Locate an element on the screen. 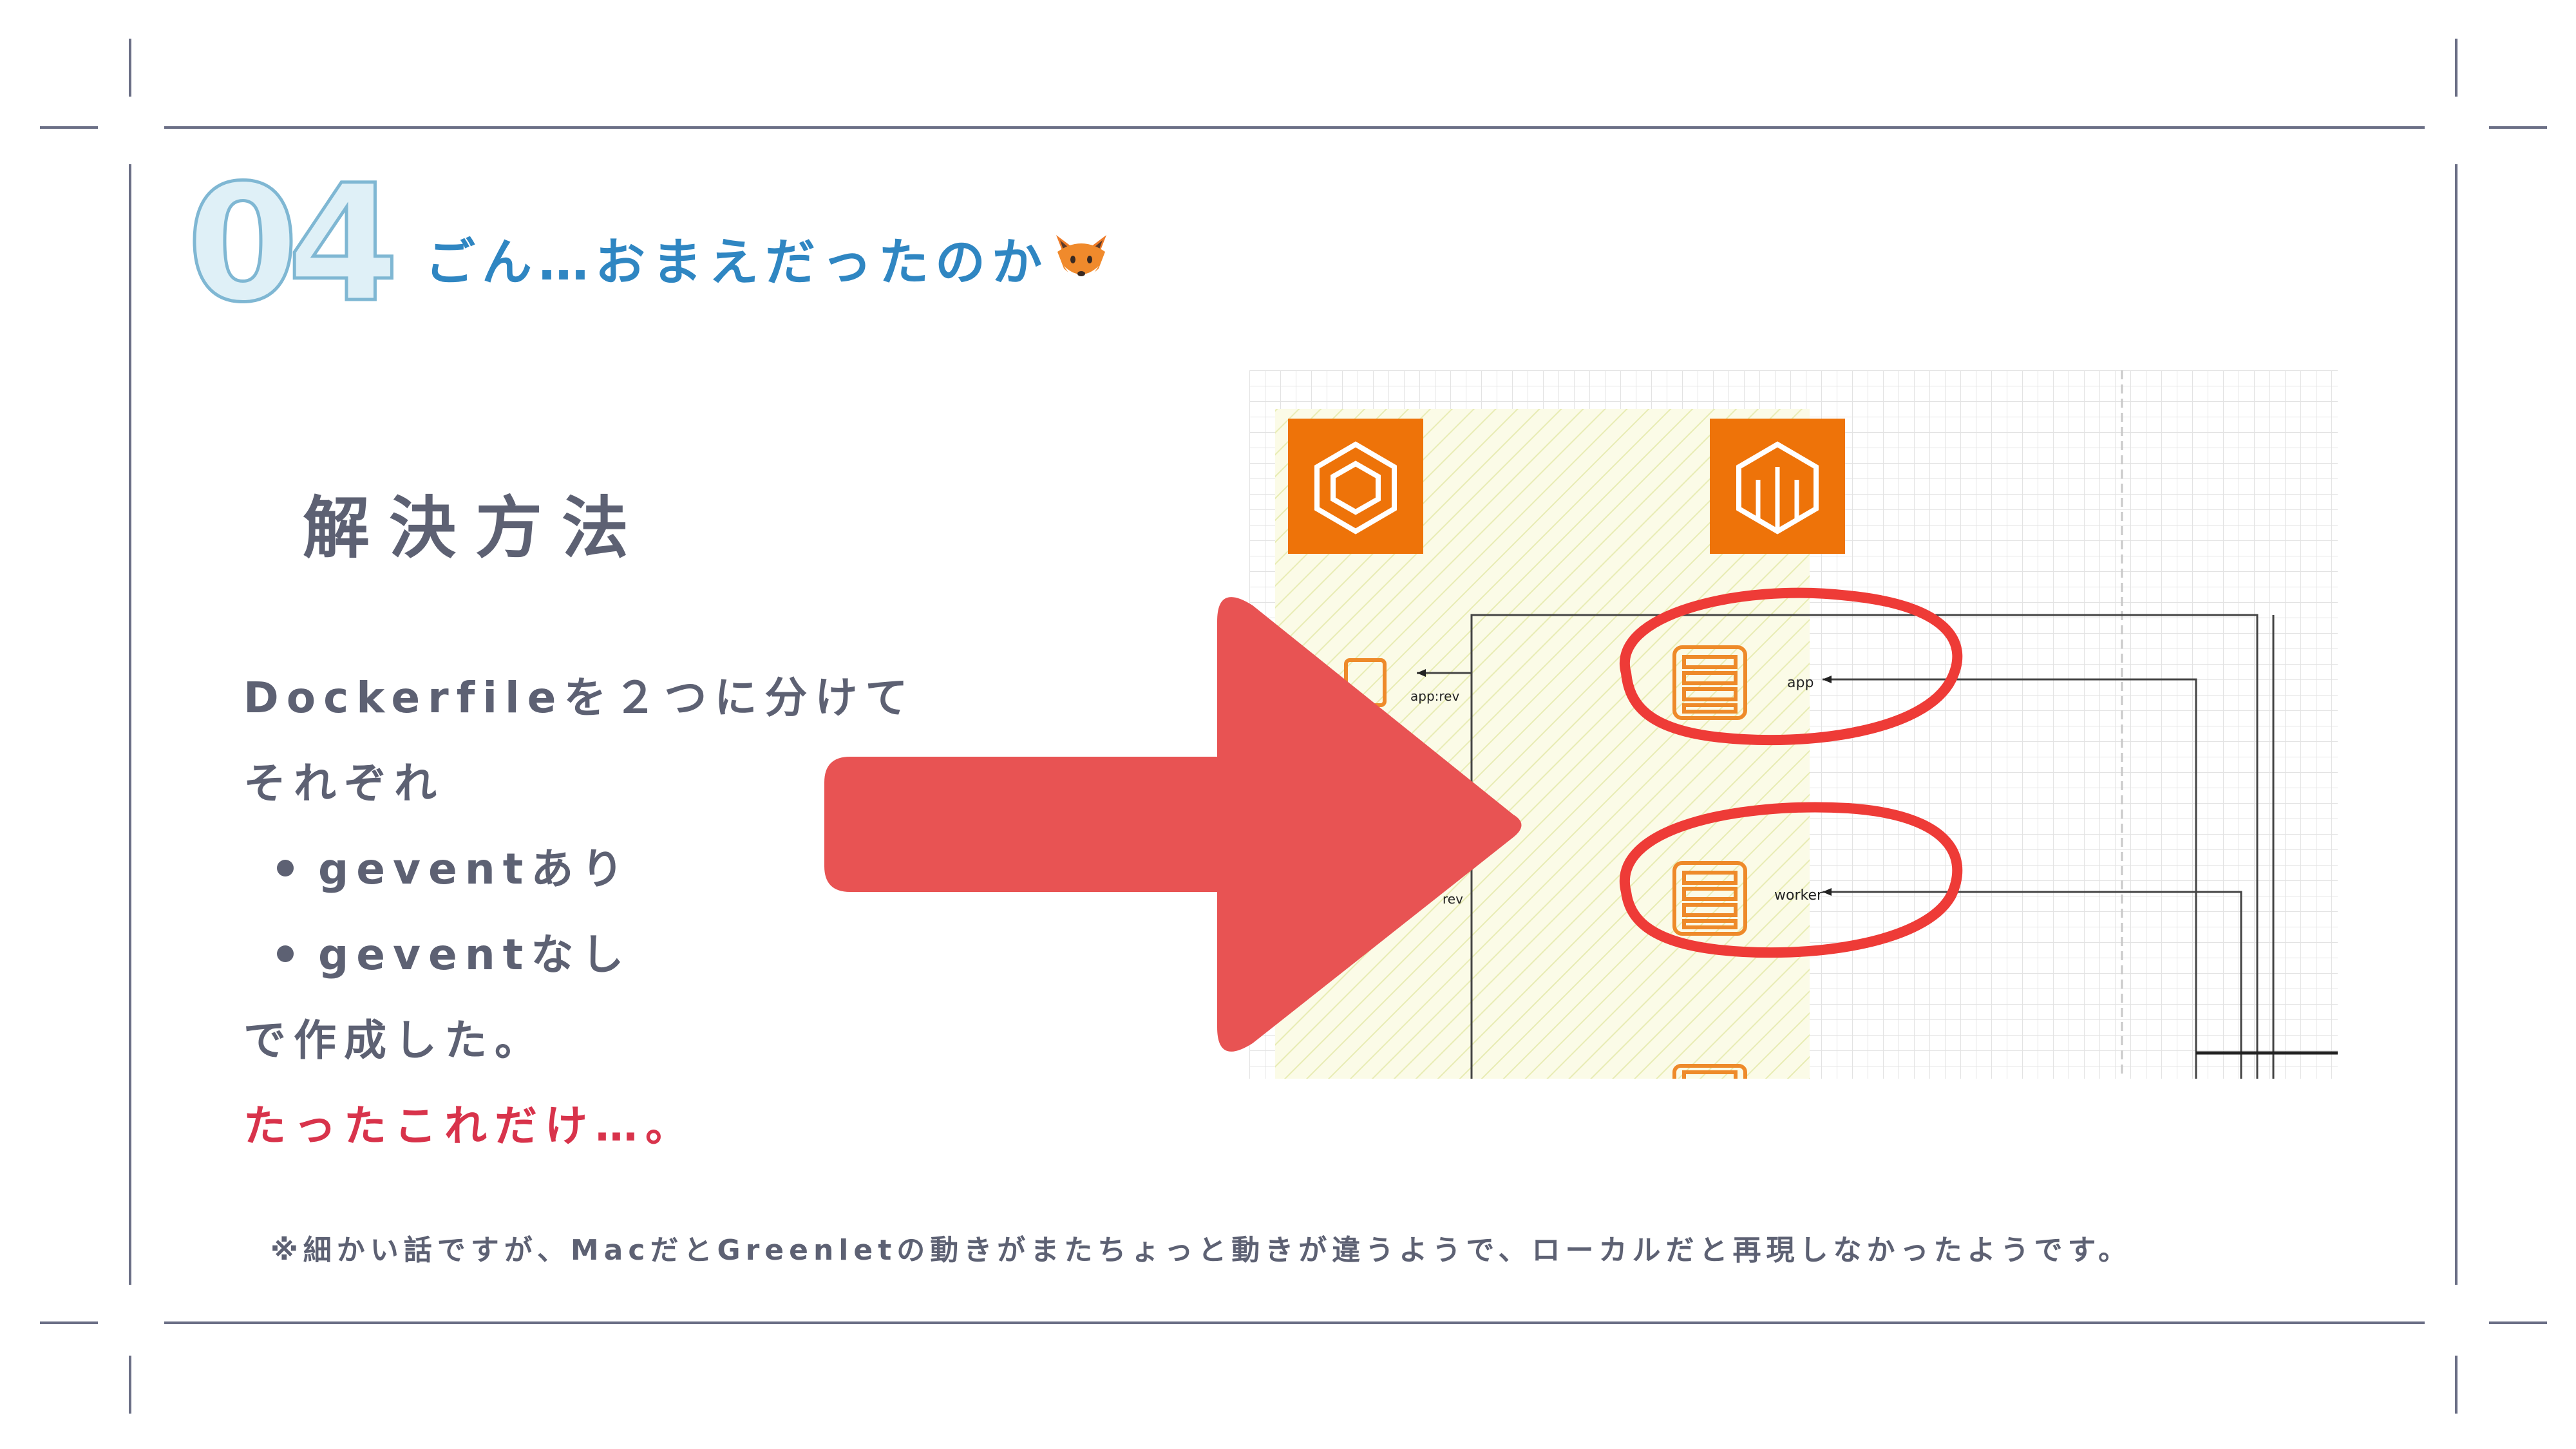 This screenshot has height=1449, width=2576. label-worker: worker is located at coordinates (1799, 895).